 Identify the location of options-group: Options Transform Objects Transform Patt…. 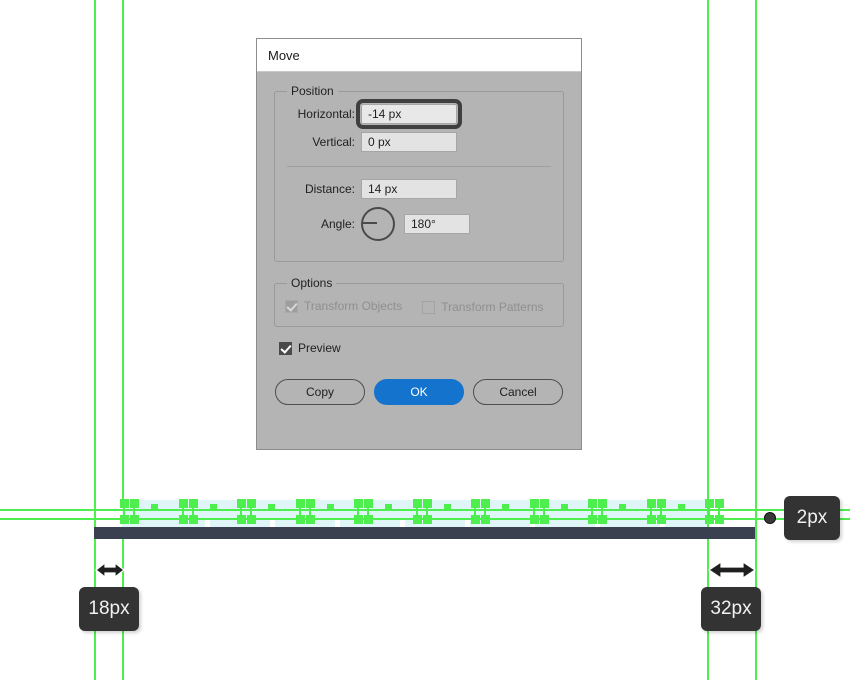
(419, 301).